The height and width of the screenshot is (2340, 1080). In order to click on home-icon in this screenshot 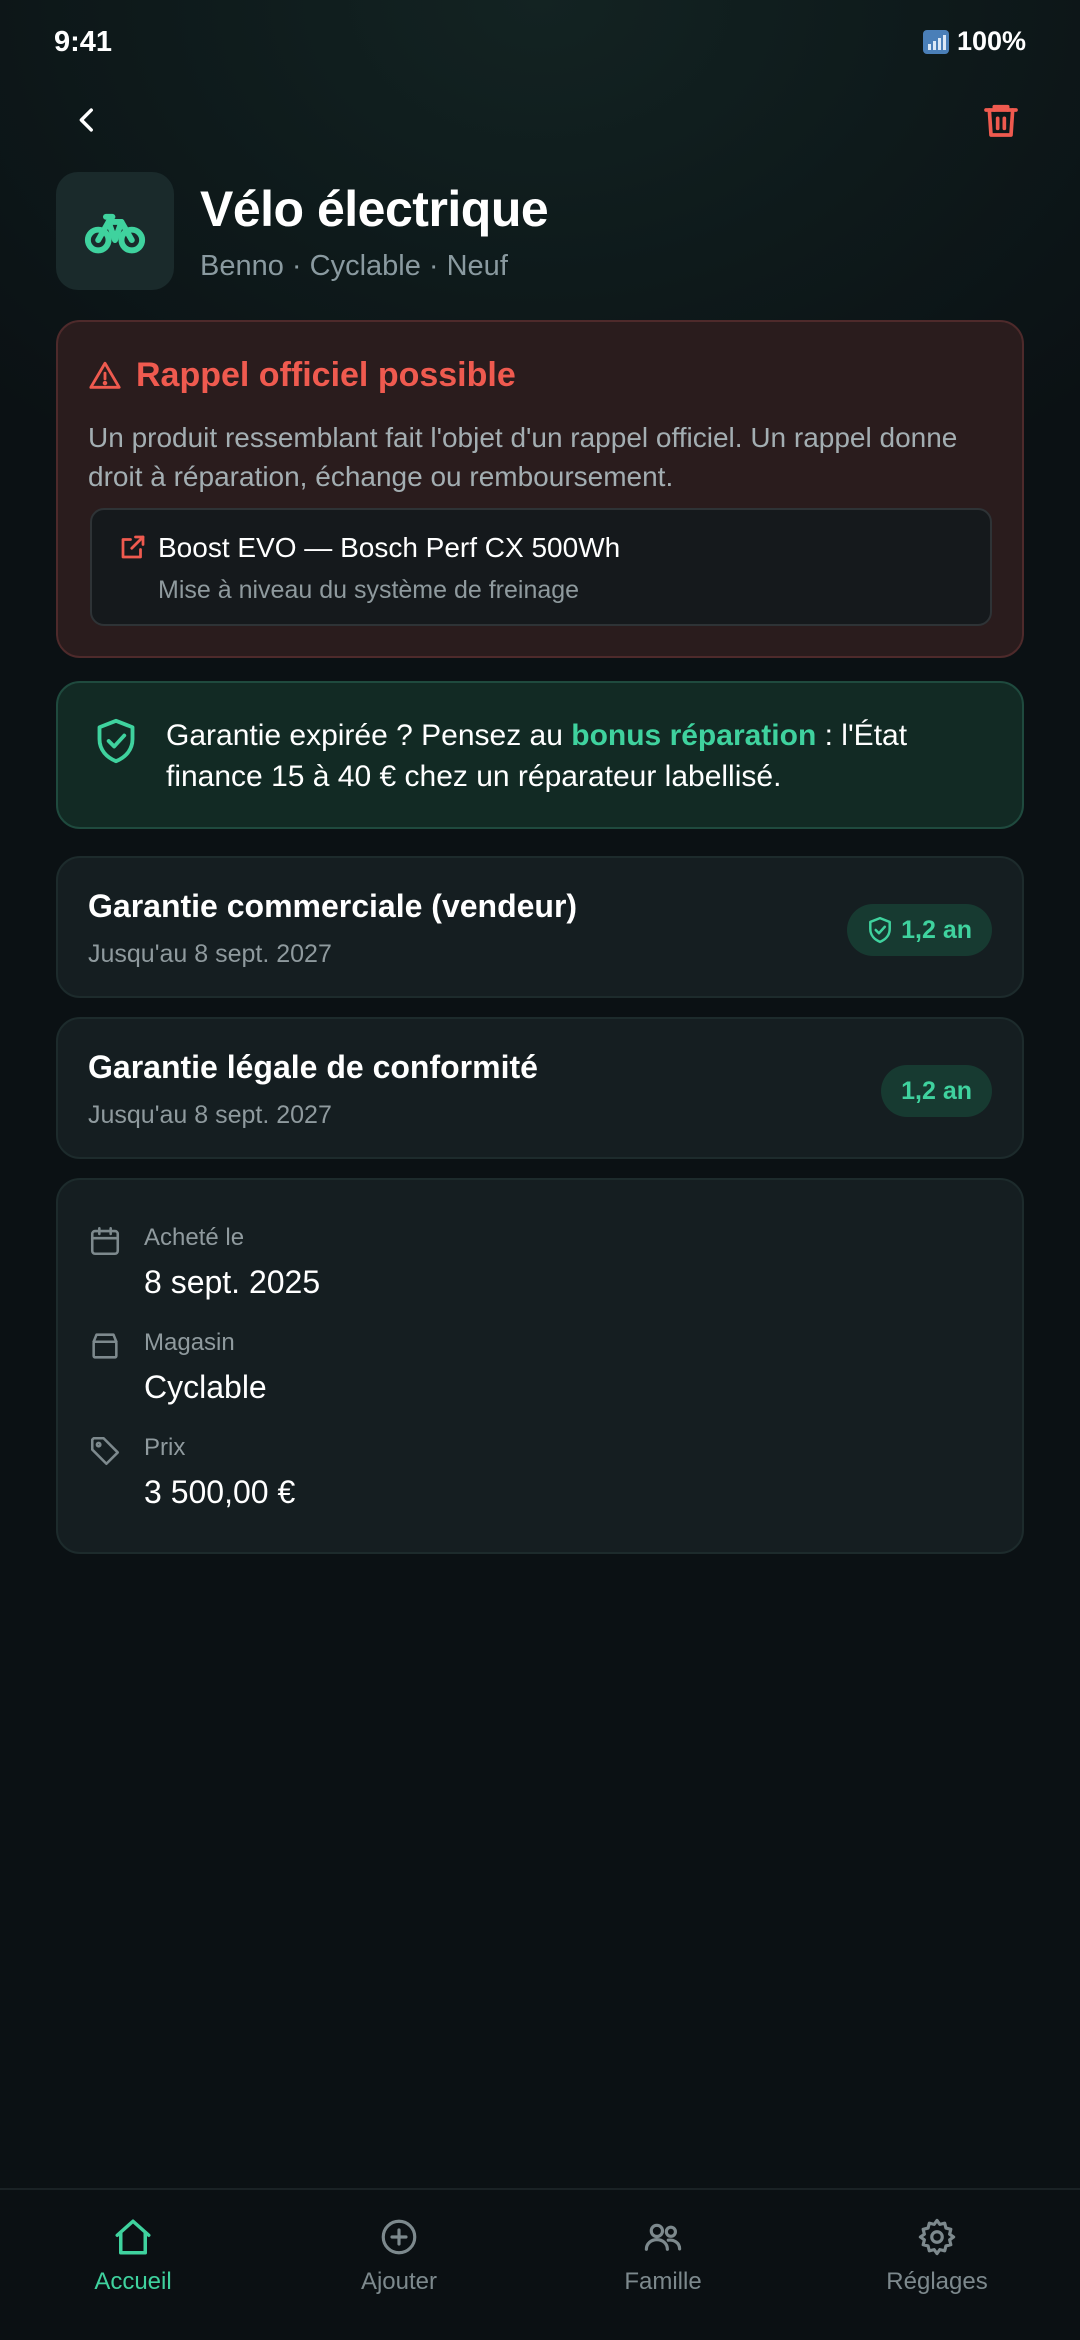, I will do `click(133, 2237)`.